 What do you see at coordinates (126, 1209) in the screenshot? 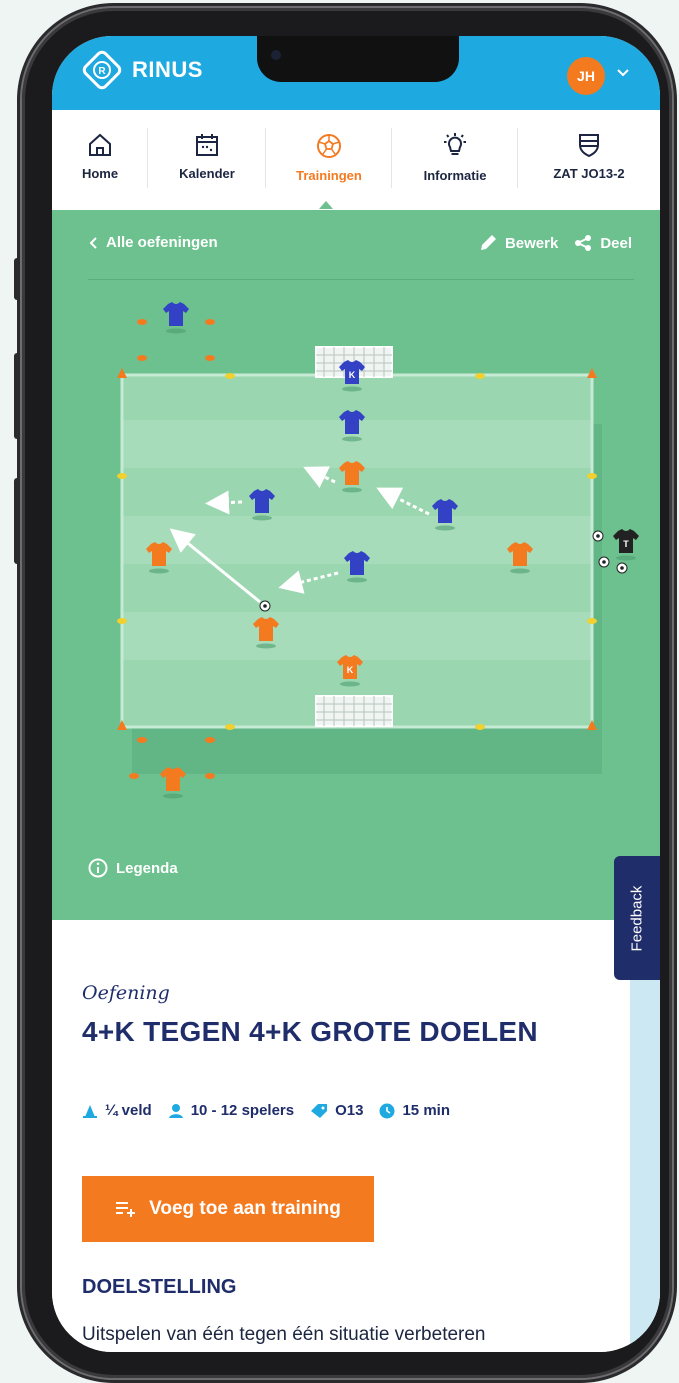
I see `add-list-icon` at bounding box center [126, 1209].